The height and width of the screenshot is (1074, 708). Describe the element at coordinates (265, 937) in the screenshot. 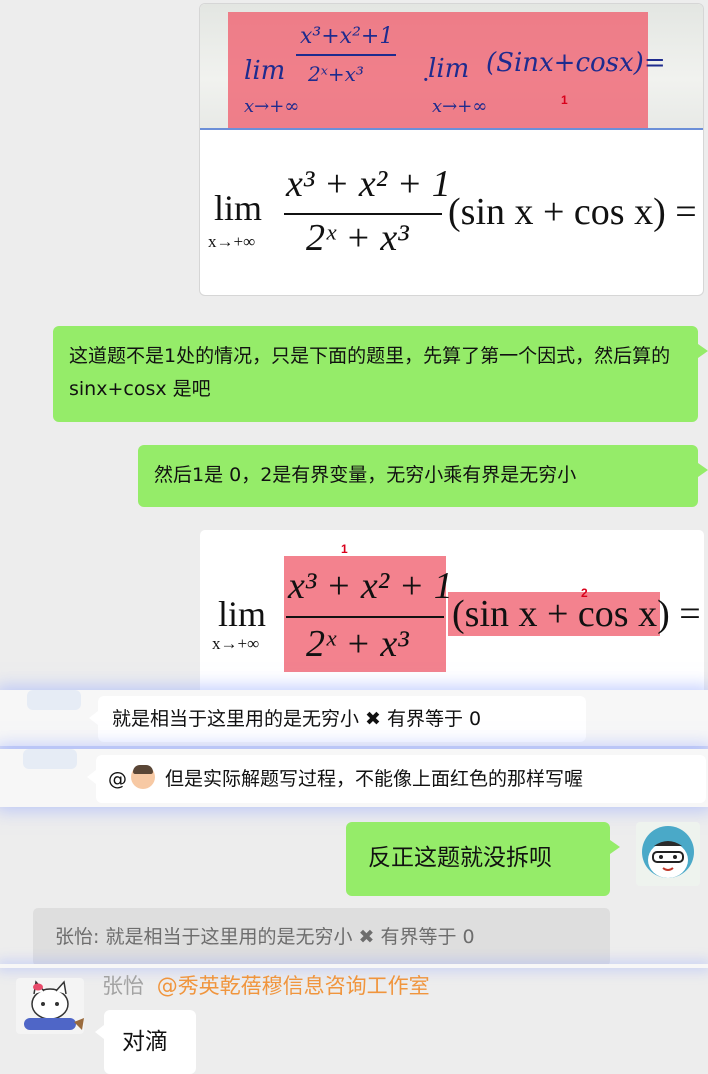

I see `quoted-text: 张怡: 就是相当于这里用的是无穷小 ✖ 有界等于 0` at that location.